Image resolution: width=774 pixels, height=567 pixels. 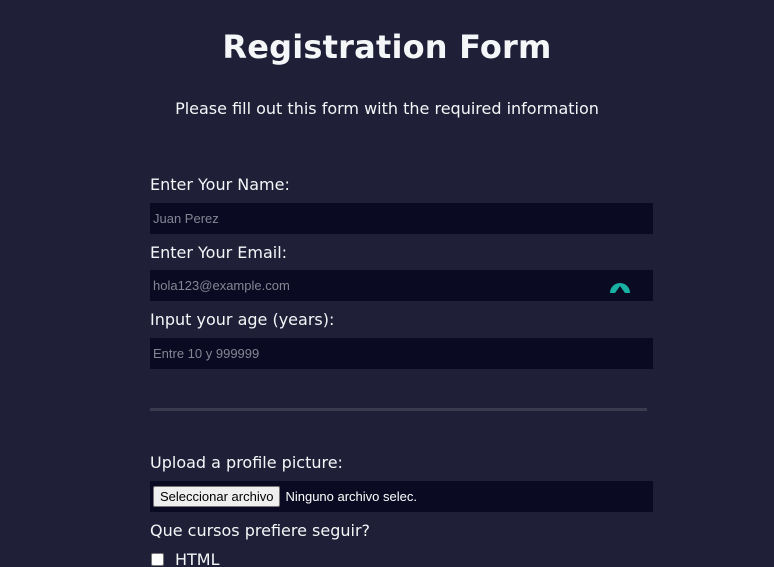 What do you see at coordinates (220, 184) in the screenshot?
I see `name-label: Enter Your Name:` at bounding box center [220, 184].